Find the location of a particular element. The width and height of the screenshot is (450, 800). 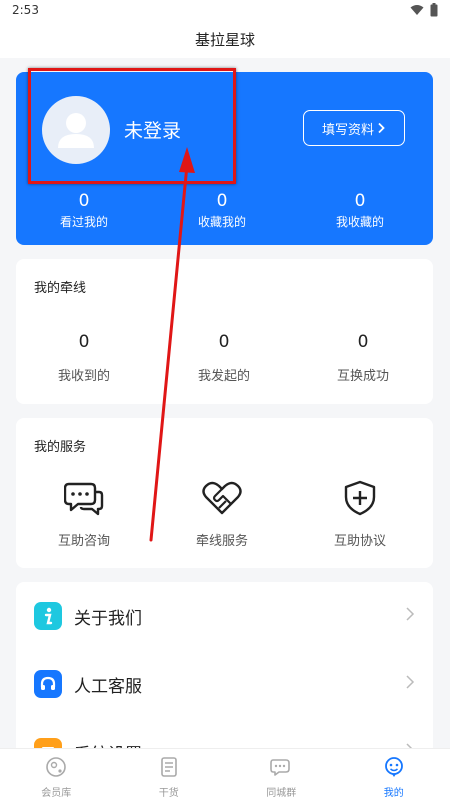

avatar is located at coordinates (76, 130).